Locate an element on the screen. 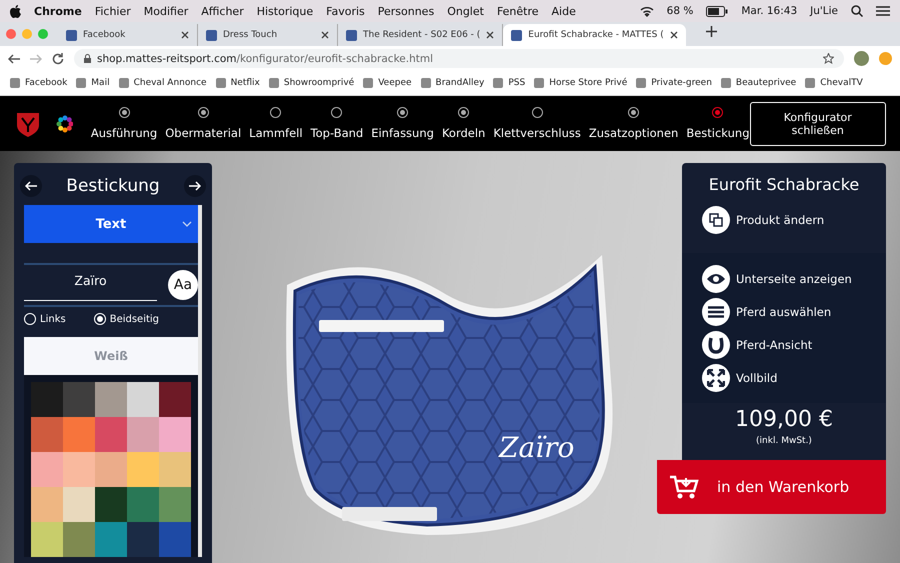 The height and width of the screenshot is (563, 900). configurator-step: Bestickung is located at coordinates (718, 123).